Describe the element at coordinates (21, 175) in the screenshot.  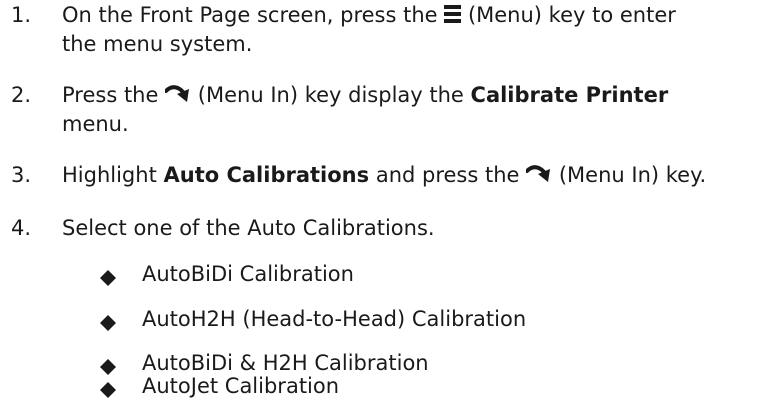
I see `step-number: 3.` at that location.